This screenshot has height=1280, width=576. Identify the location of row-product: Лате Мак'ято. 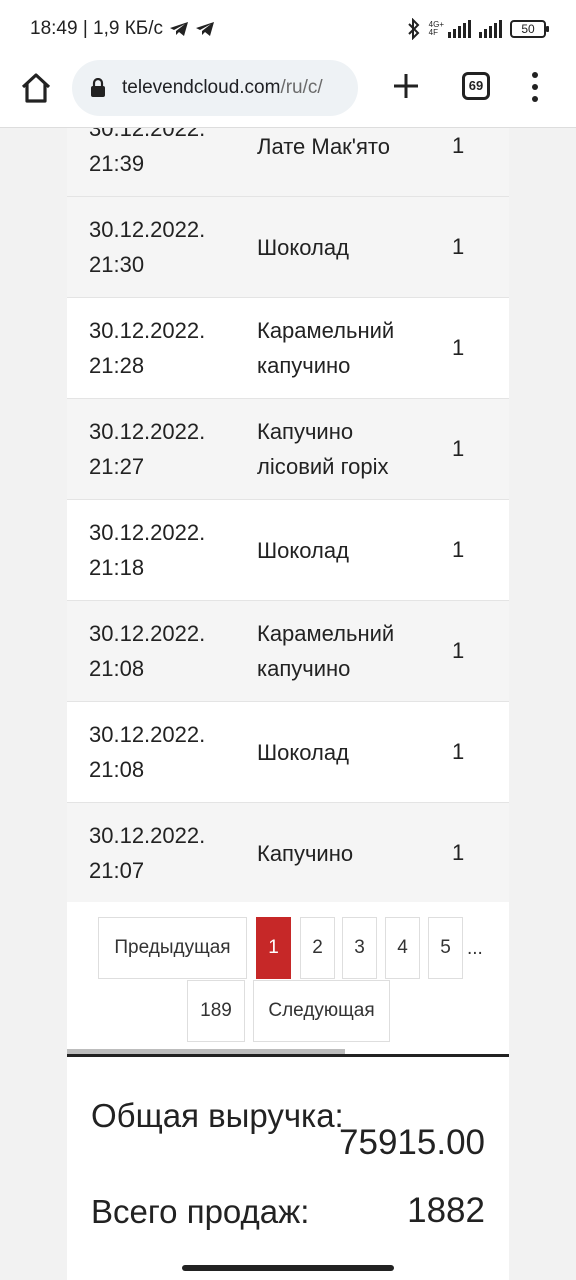
(323, 146).